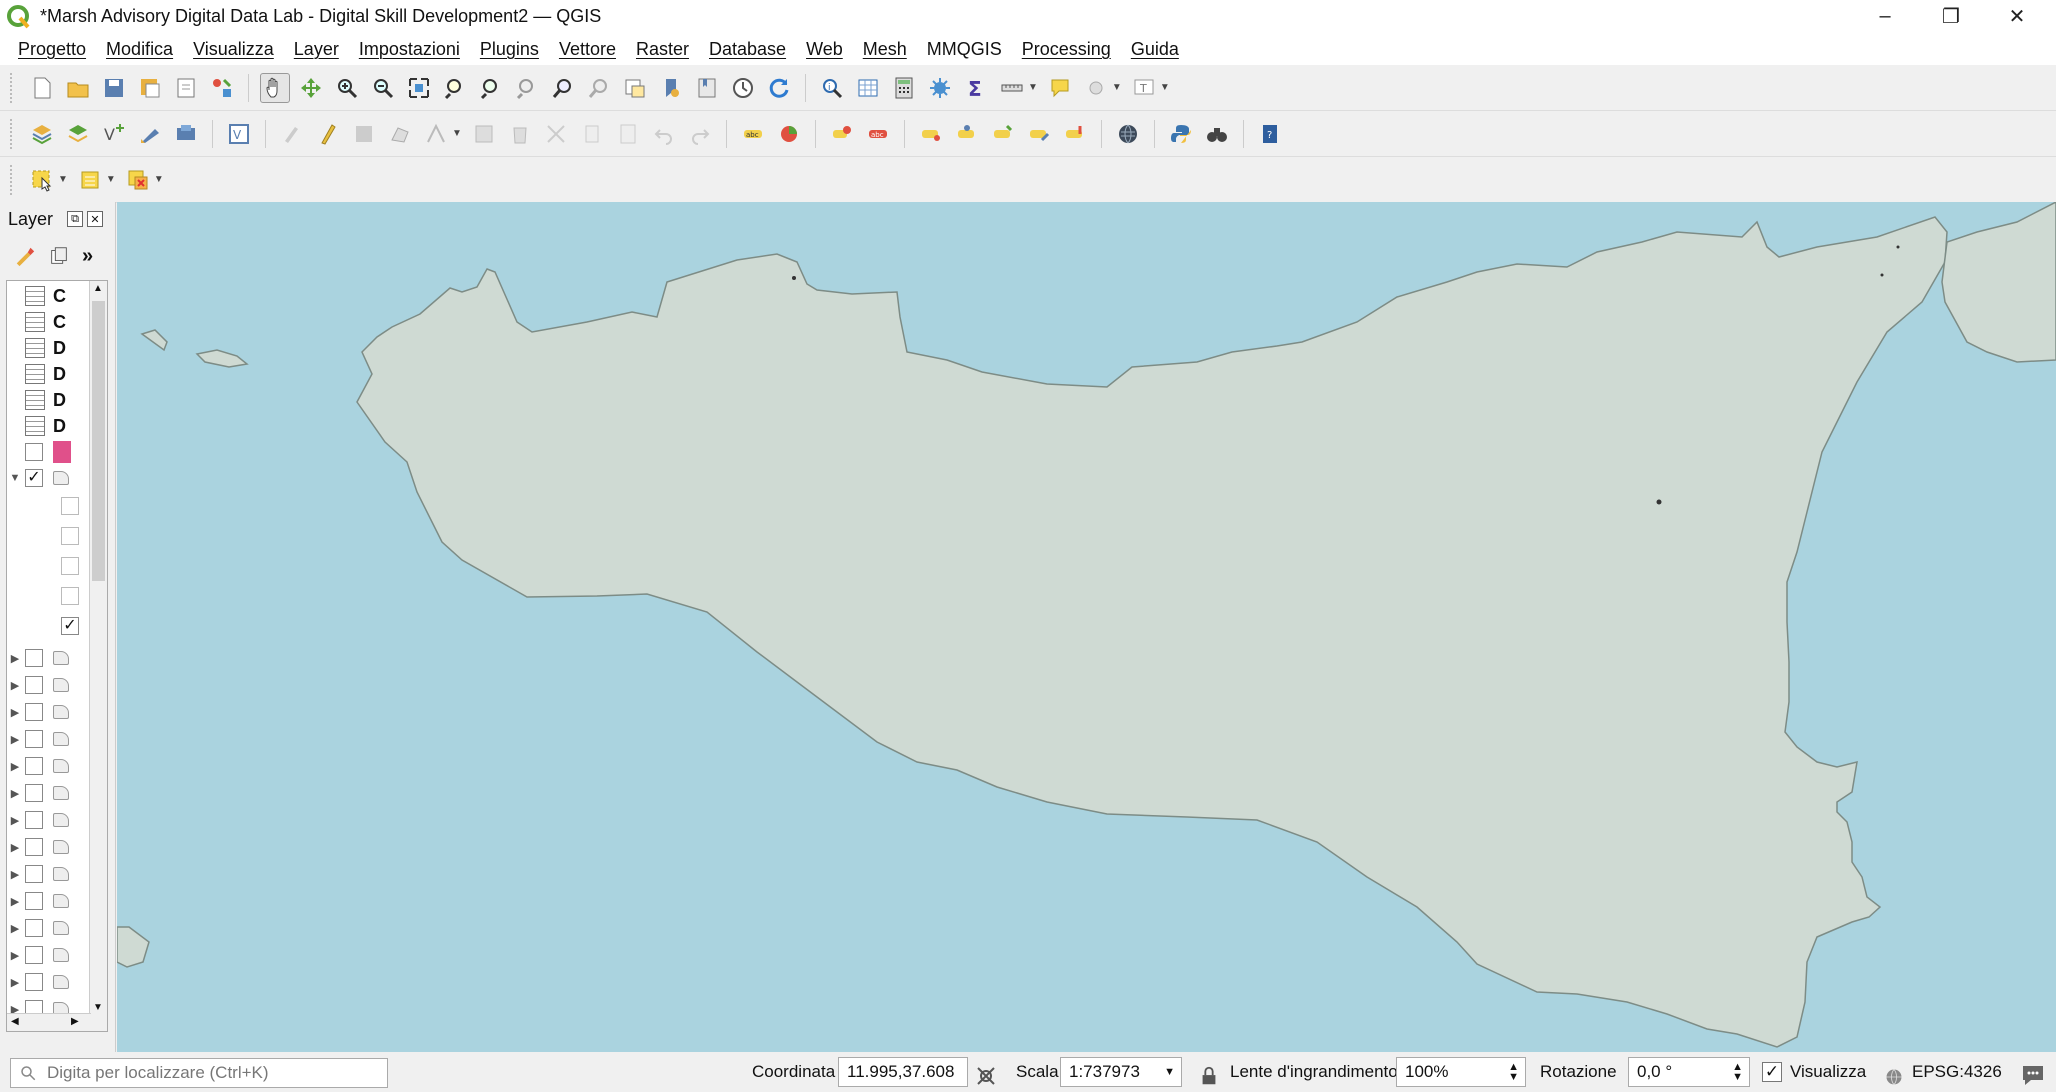 Image resolution: width=2056 pixels, height=1092 pixels. Describe the element at coordinates (239, 134) in the screenshot. I see `virtual-layer-icon: V` at that location.